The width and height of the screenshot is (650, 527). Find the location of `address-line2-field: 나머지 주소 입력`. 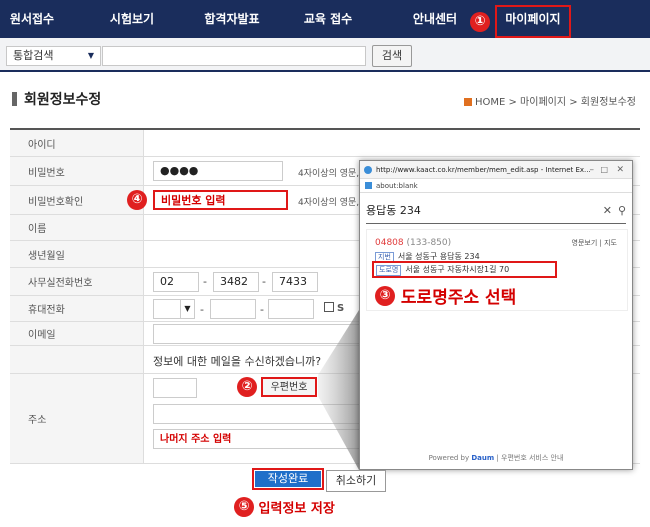

address-line2-field: 나머지 주소 입력 is located at coordinates (258, 439).